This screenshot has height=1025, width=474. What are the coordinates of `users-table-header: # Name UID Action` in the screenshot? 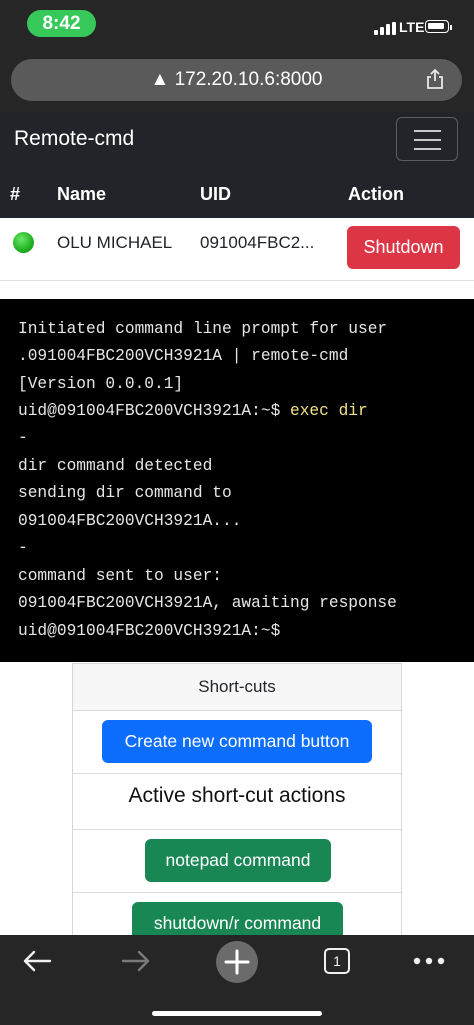 It's located at (237, 193).